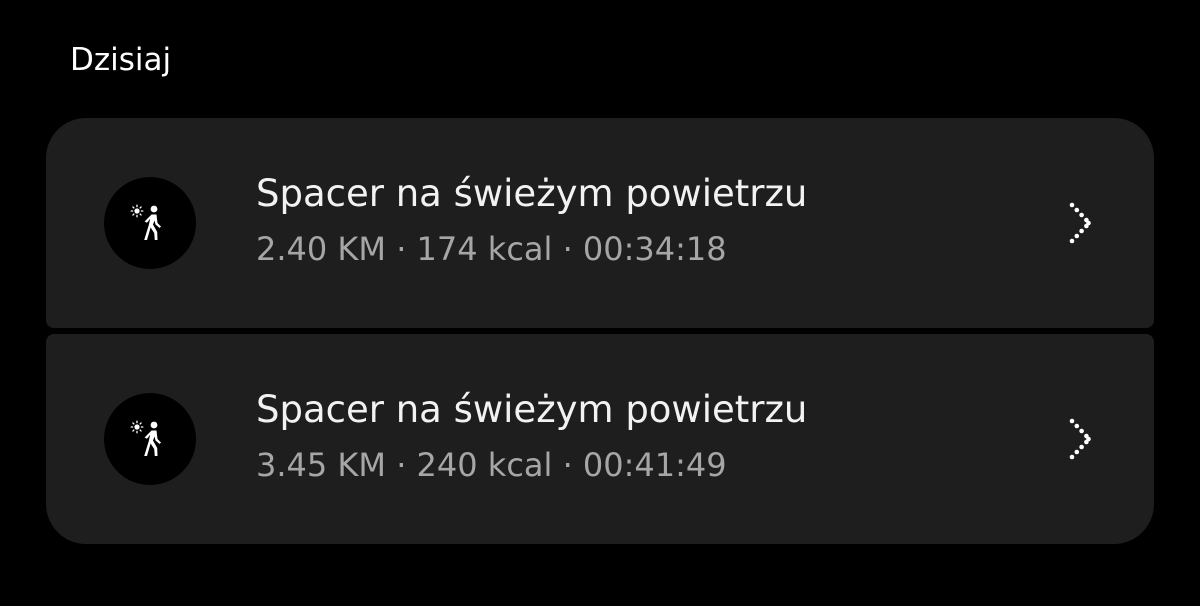  Describe the element at coordinates (491, 249) in the screenshot. I see `activity-stats: 2.40 KM · 174 kcal · 00:34:18` at that location.